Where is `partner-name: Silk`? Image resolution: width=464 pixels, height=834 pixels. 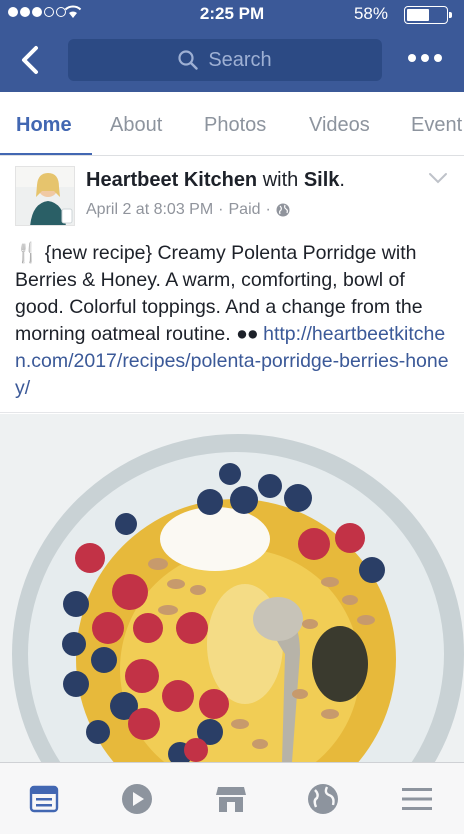
partner-name: Silk is located at coordinates (322, 180).